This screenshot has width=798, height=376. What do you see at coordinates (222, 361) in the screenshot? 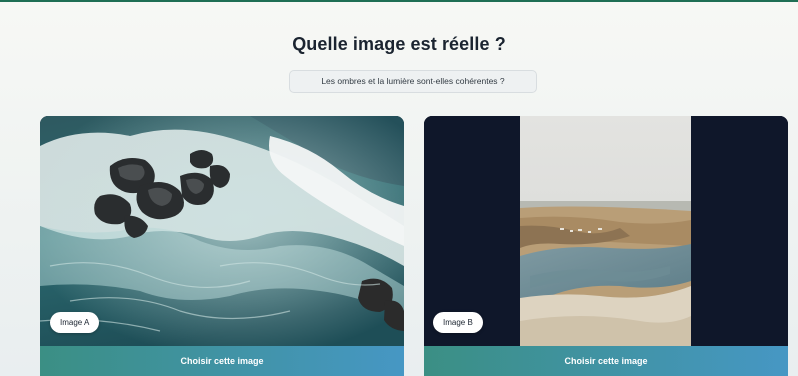
I see `choose-image-a-button: Choisir cette image` at bounding box center [222, 361].